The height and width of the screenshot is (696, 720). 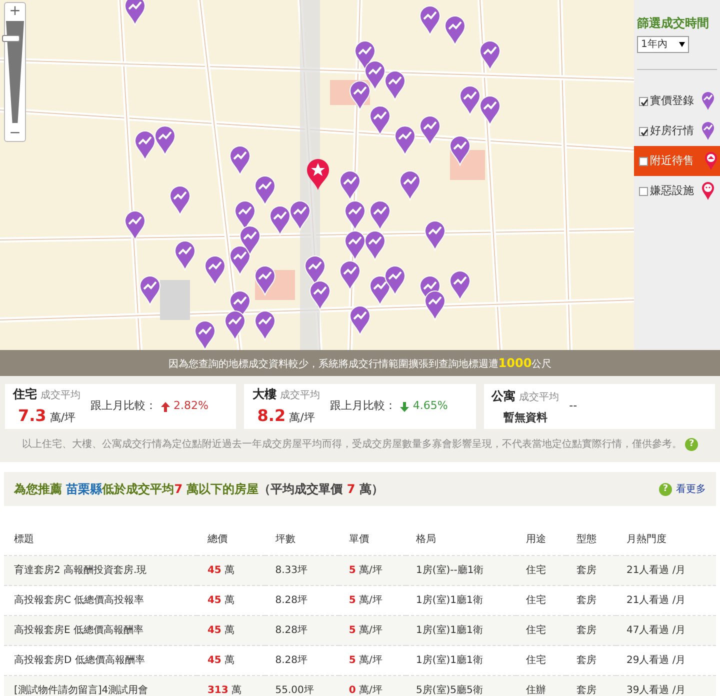 I want to click on table-cell: 1房(室)--廳1衛, so click(x=461, y=571).